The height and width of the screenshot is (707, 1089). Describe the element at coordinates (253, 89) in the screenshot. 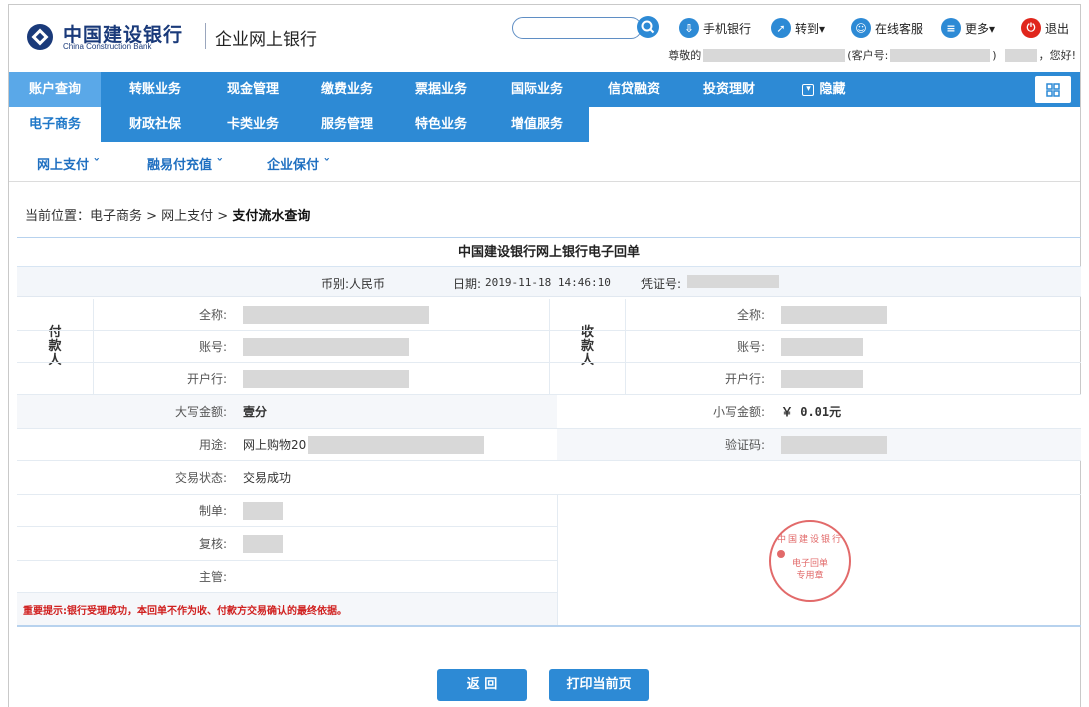

I see `tab-cash-management: 现金管理` at that location.